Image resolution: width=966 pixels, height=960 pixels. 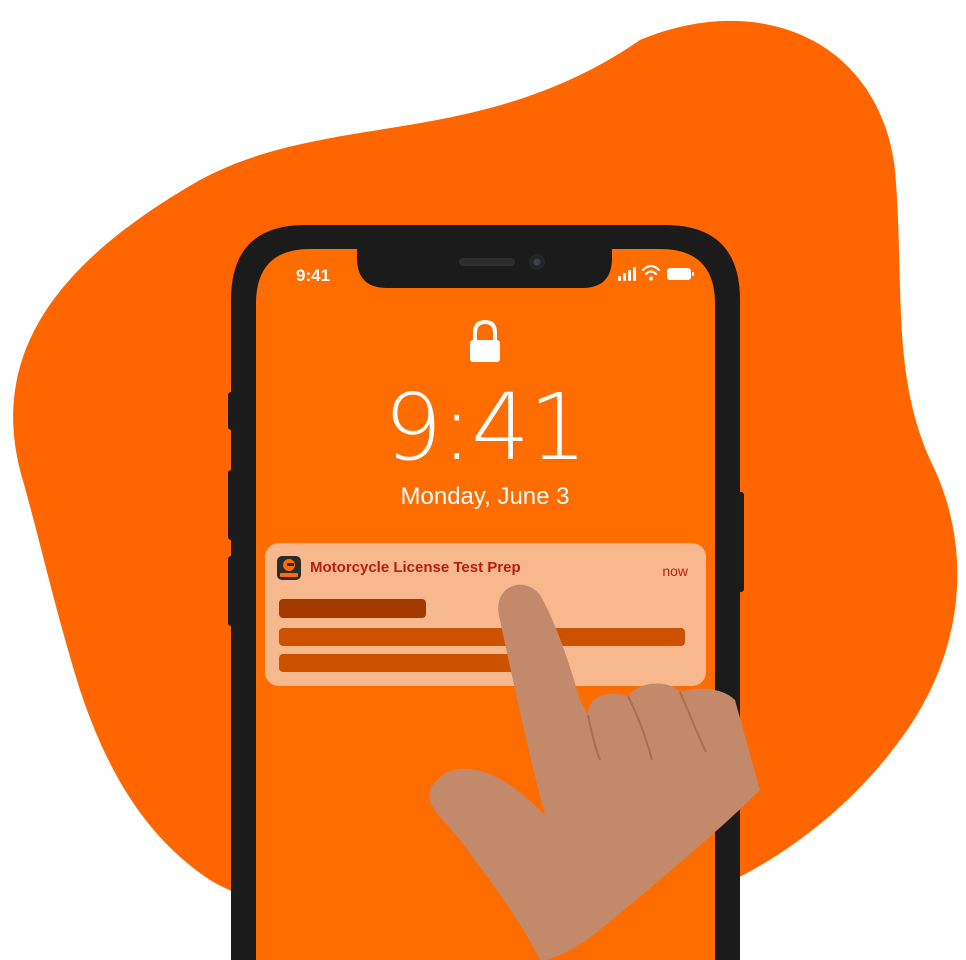 What do you see at coordinates (313, 275) in the screenshot?
I see `status-bar-time: 9:41` at bounding box center [313, 275].